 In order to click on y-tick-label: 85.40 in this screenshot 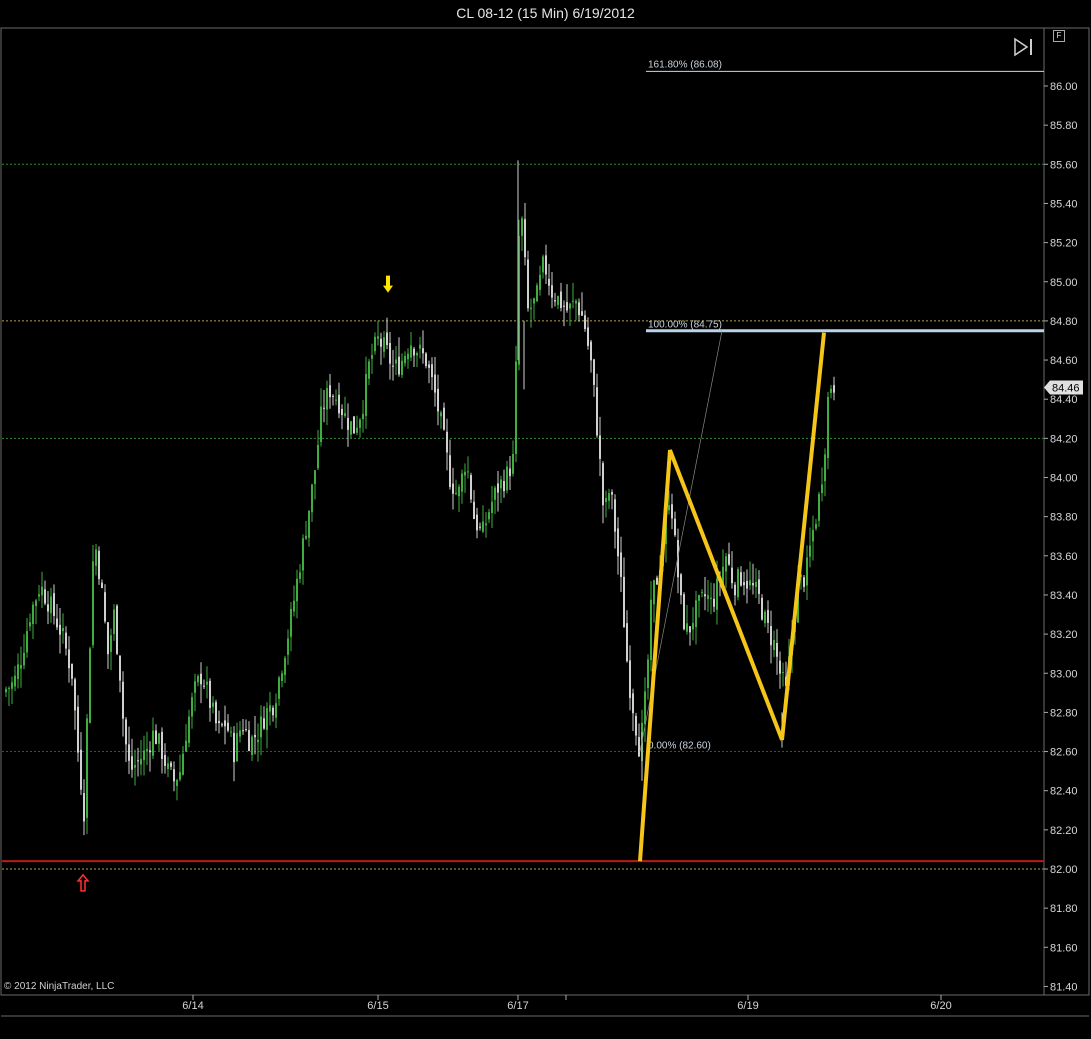, I will do `click(1064, 204)`.